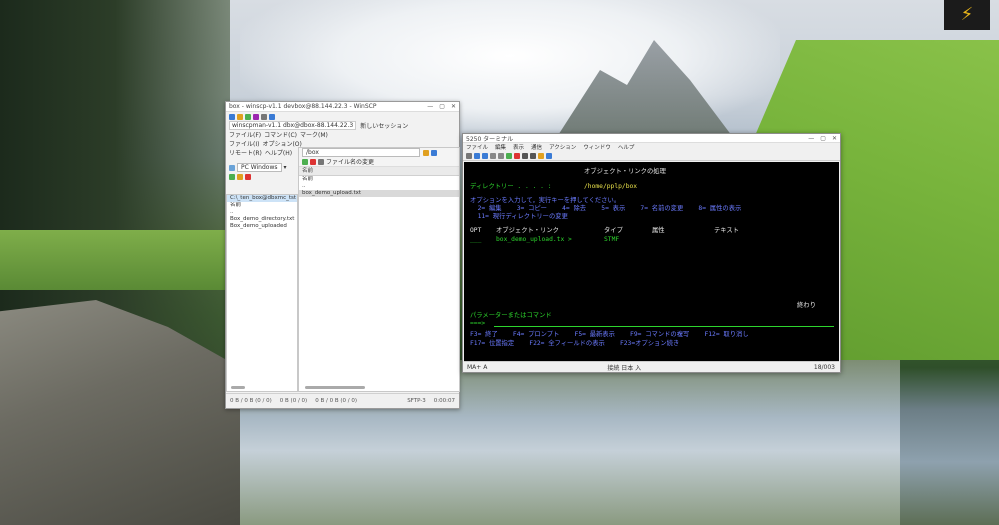 This screenshot has width=999, height=525. What do you see at coordinates (477, 367) in the screenshot?
I see `status-keyboard: MA+ A` at bounding box center [477, 367].